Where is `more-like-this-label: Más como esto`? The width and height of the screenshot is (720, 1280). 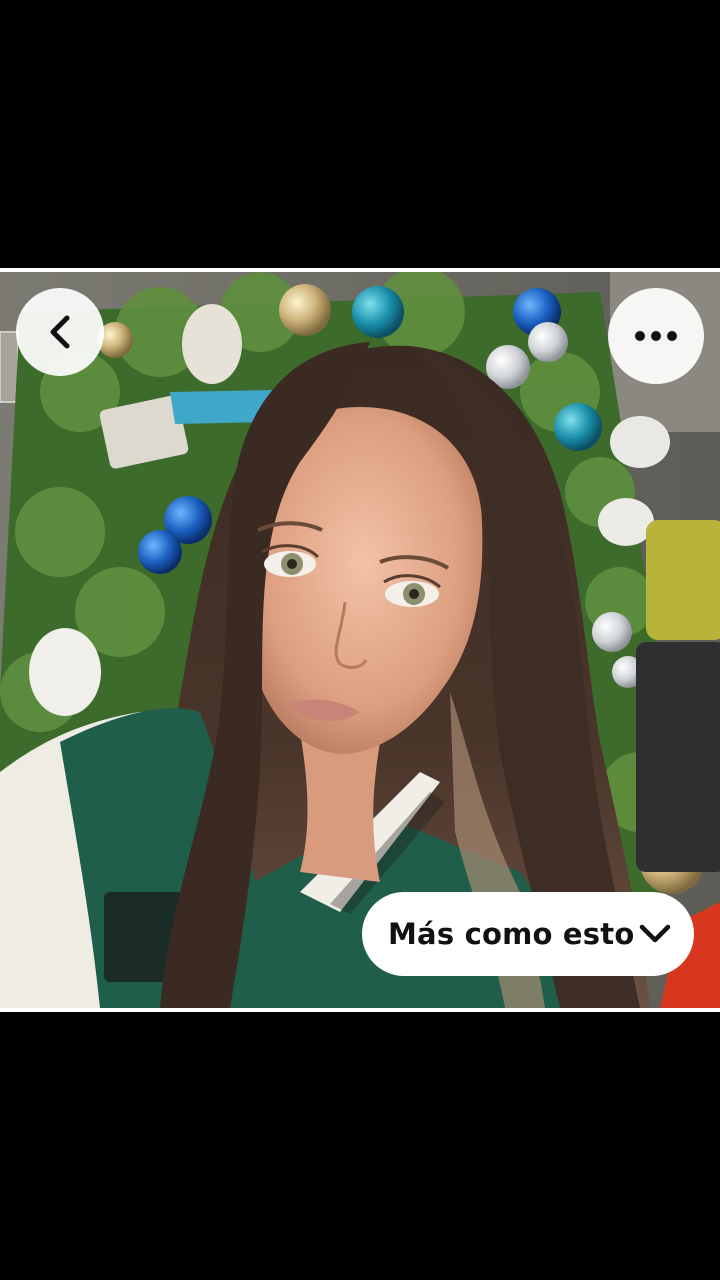 more-like-this-label: Más como esto is located at coordinates (511, 934).